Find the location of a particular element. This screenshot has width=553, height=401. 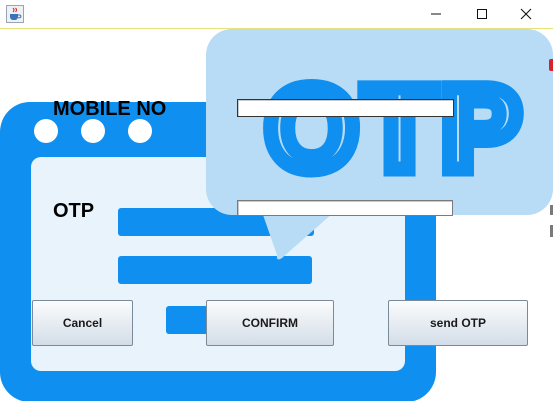

window-title-bar is located at coordinates (276, 14).